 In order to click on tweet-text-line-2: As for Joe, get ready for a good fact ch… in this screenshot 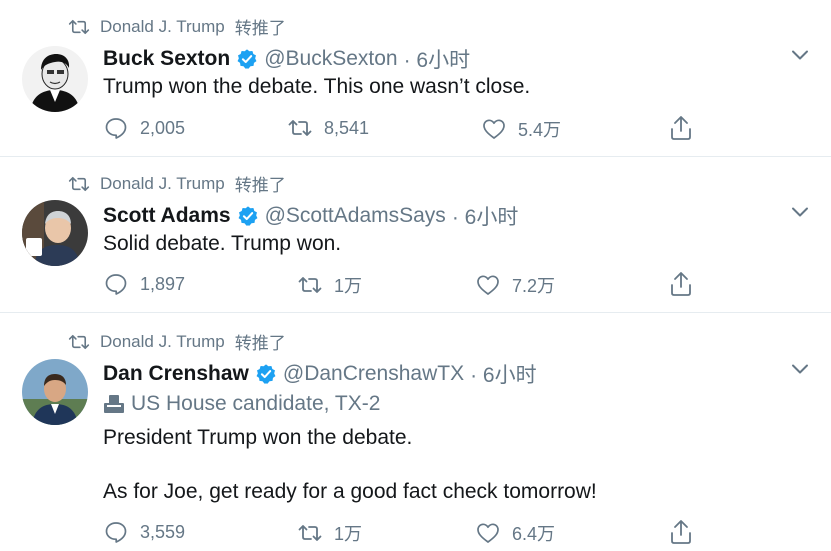, I will do `click(350, 491)`.